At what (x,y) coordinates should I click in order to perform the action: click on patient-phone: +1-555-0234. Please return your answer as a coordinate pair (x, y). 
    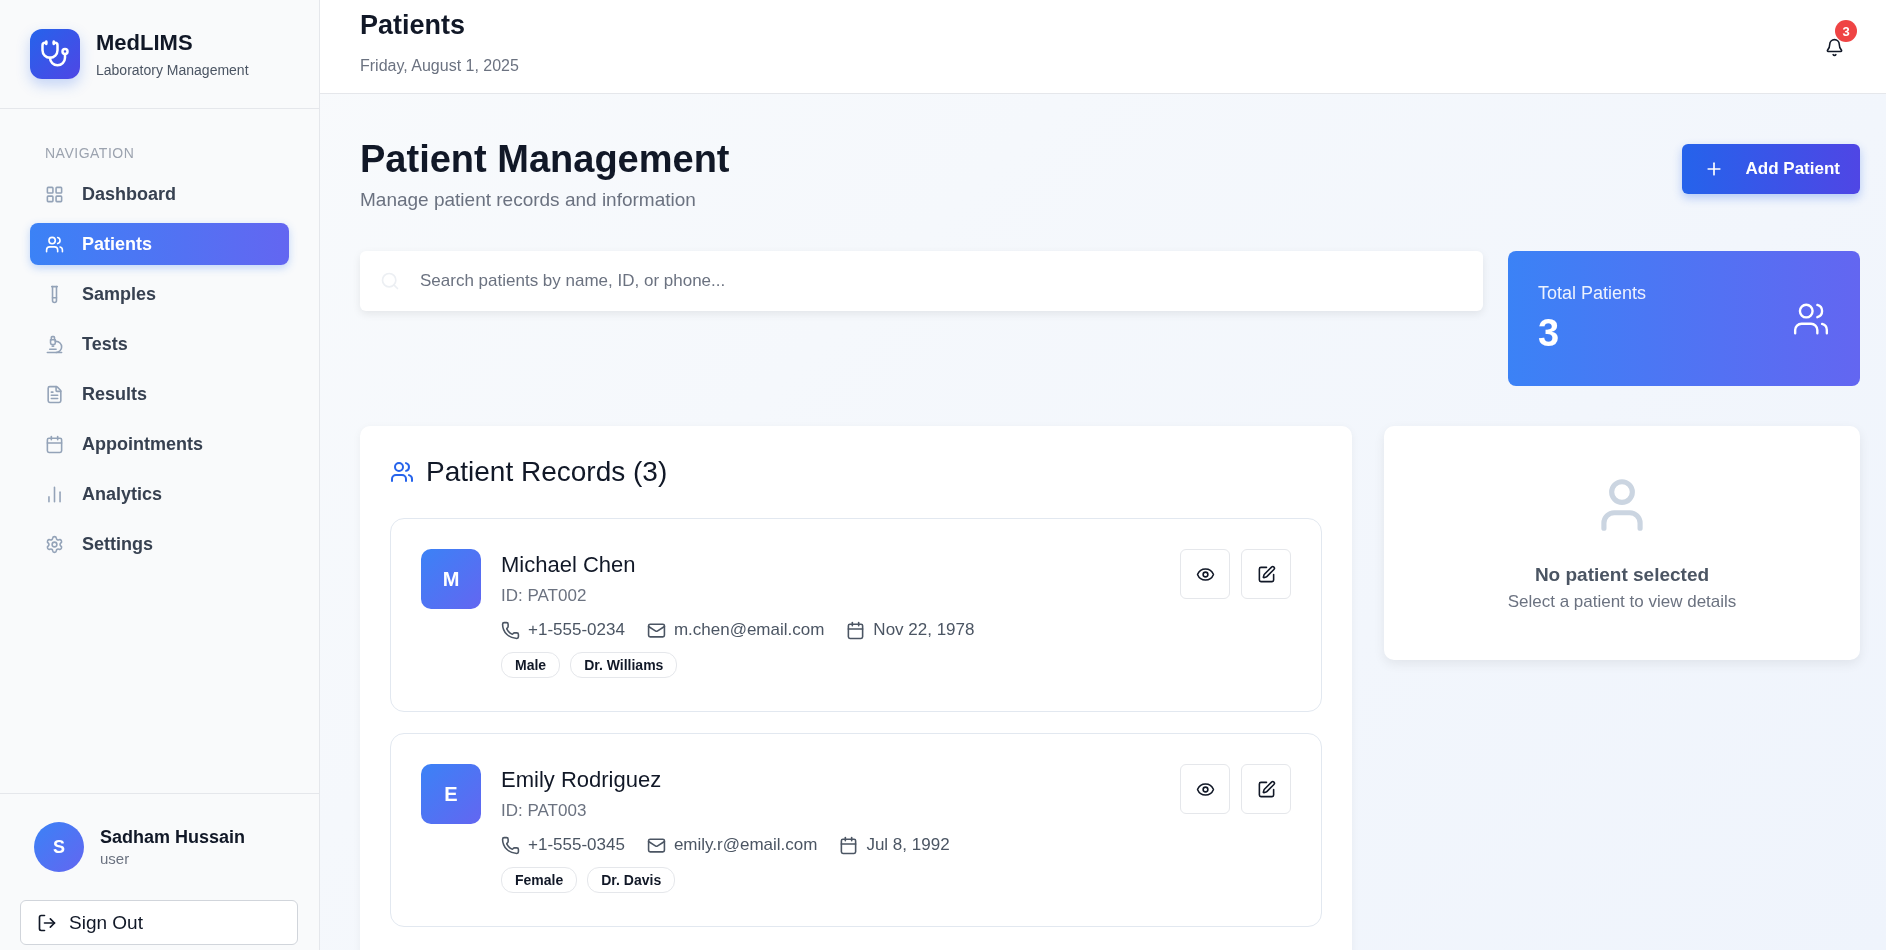
    Looking at the image, I should click on (576, 630).